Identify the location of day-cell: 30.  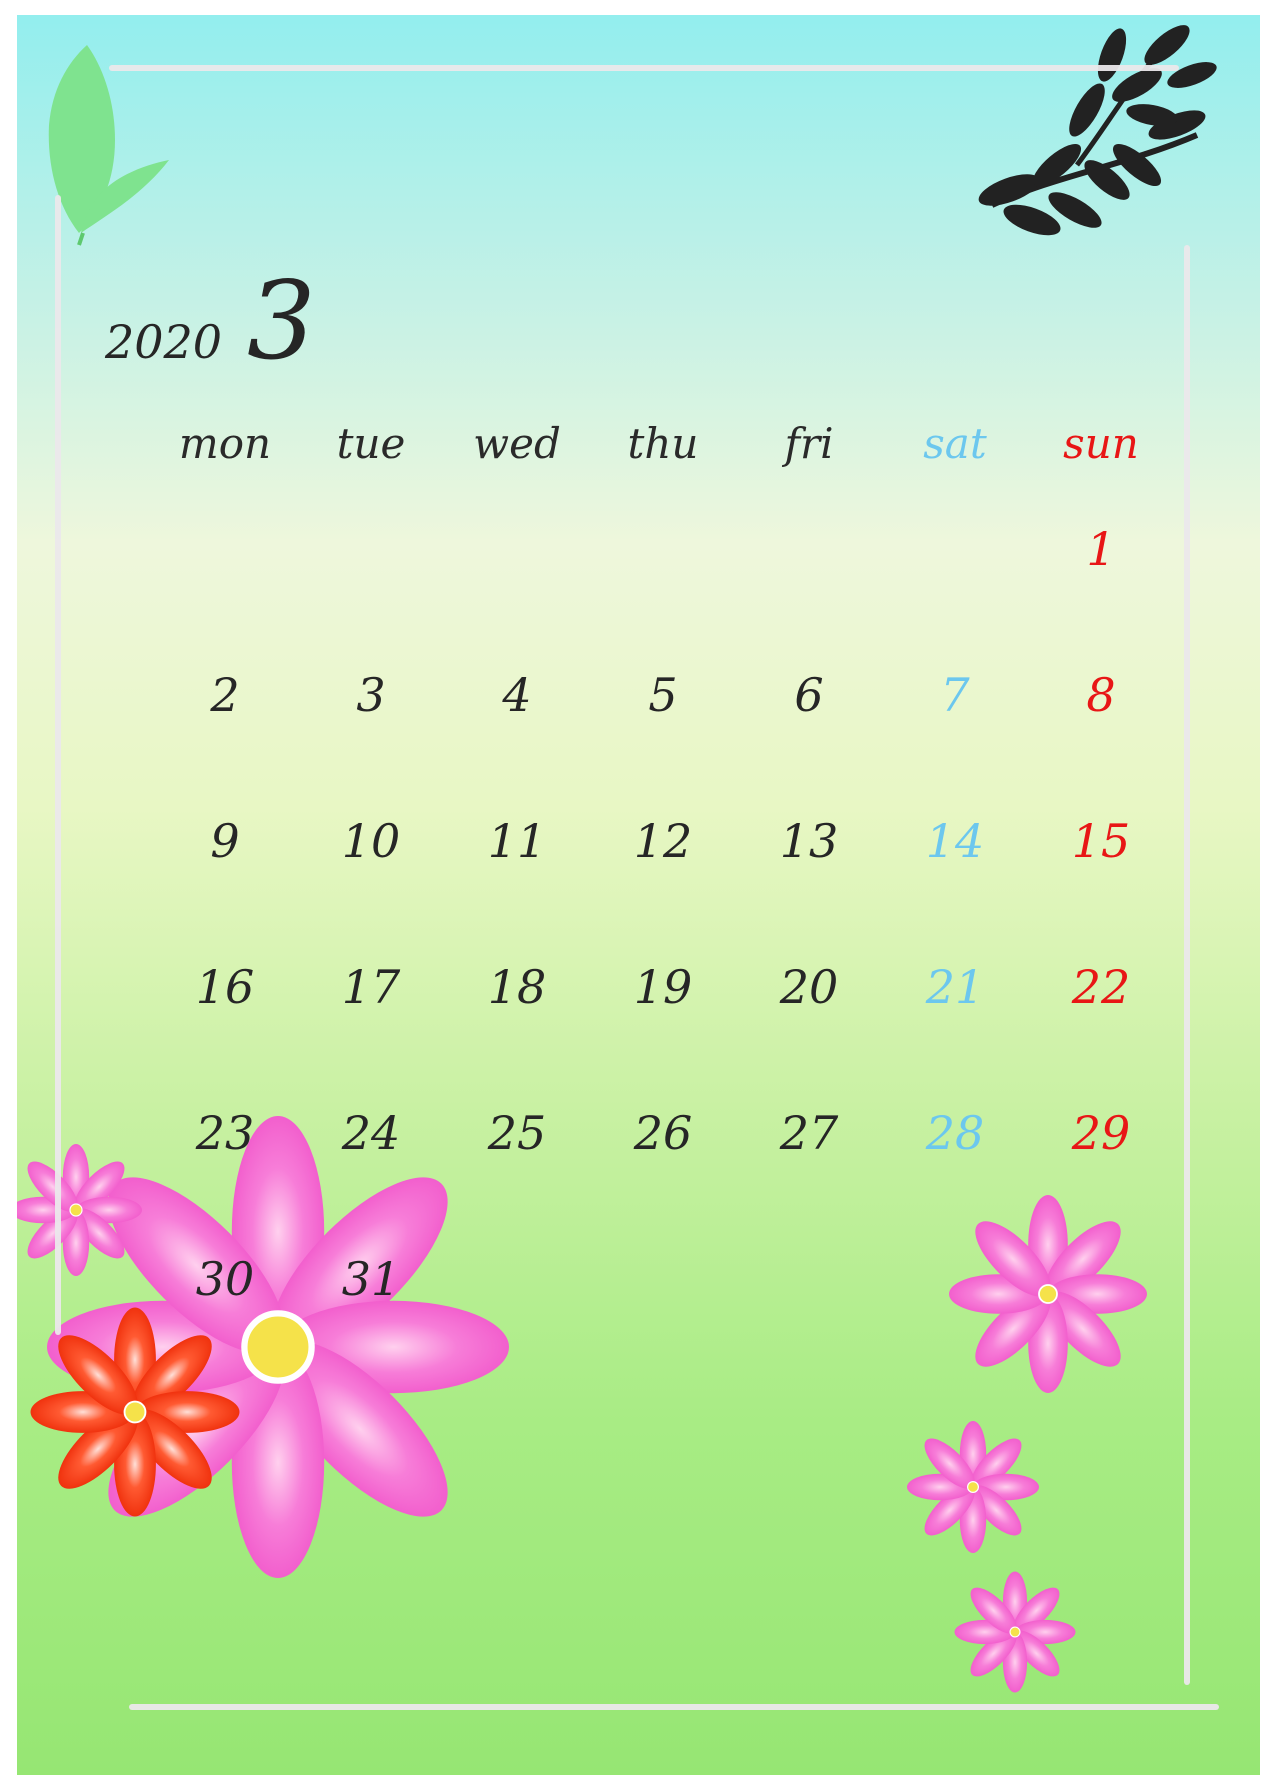
(225, 1279).